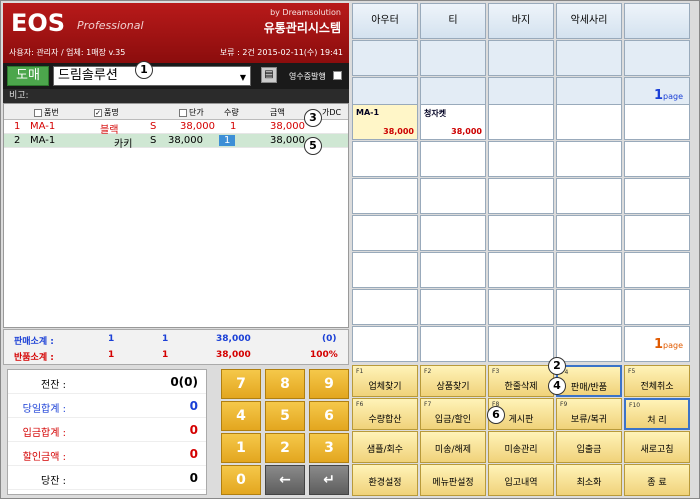 Image resolution: width=700 pixels, height=499 pixels. I want to click on category-tab: 악세사리, so click(589, 21).